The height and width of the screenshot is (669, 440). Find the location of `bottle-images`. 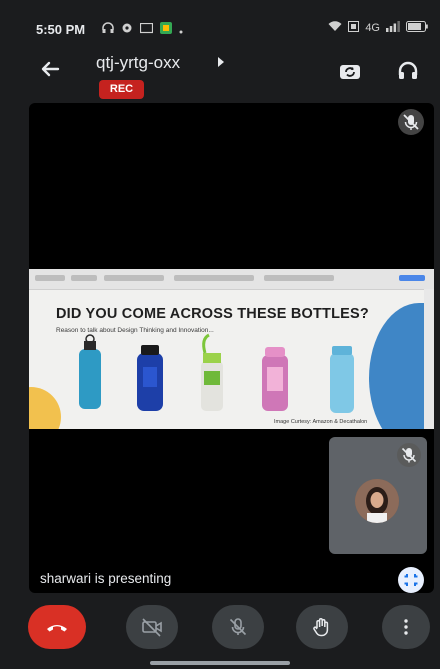

bottle-images is located at coordinates (216, 373).